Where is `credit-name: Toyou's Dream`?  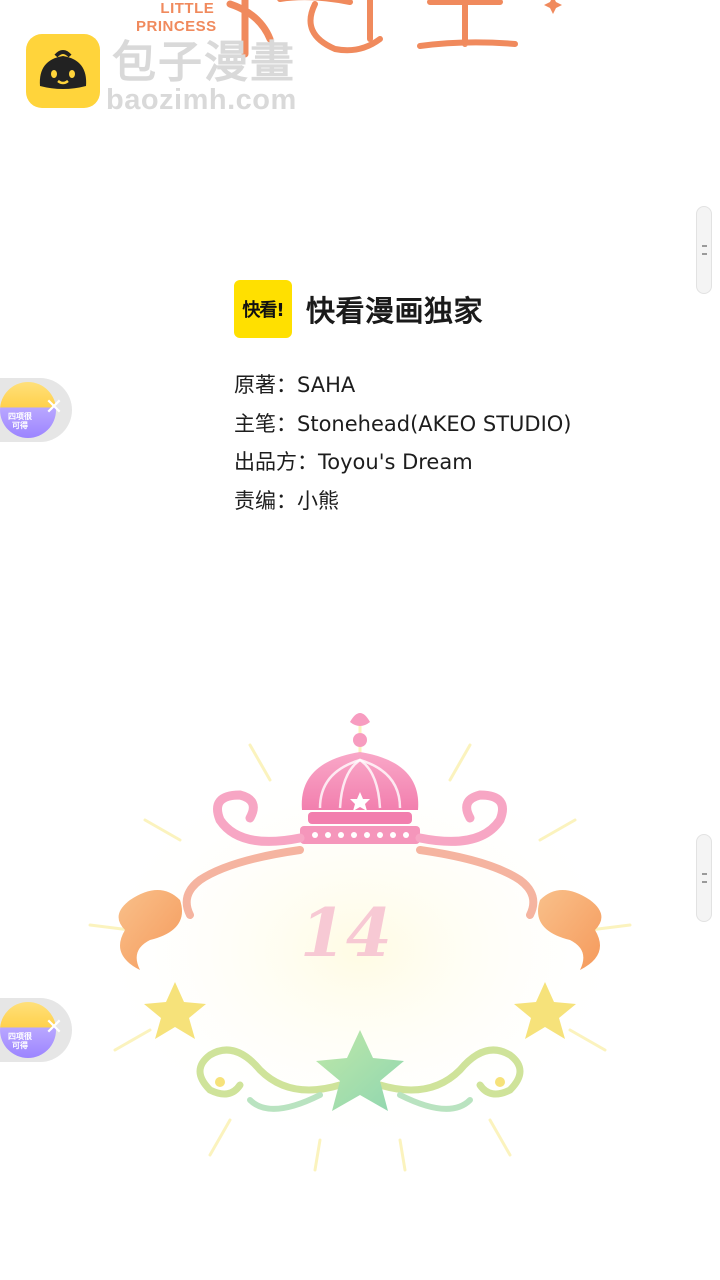 credit-name: Toyou's Dream is located at coordinates (395, 462).